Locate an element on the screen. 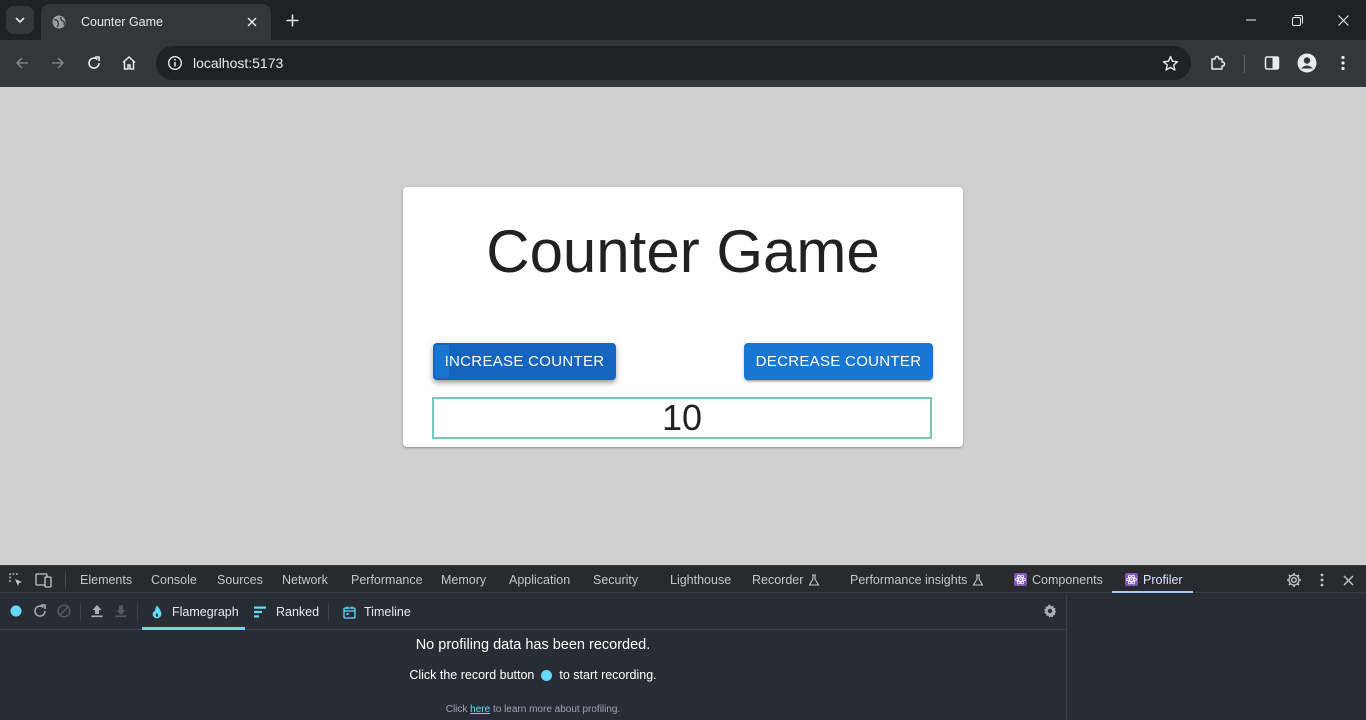 The height and width of the screenshot is (720, 1366). load-profile-icon is located at coordinates (97, 611).